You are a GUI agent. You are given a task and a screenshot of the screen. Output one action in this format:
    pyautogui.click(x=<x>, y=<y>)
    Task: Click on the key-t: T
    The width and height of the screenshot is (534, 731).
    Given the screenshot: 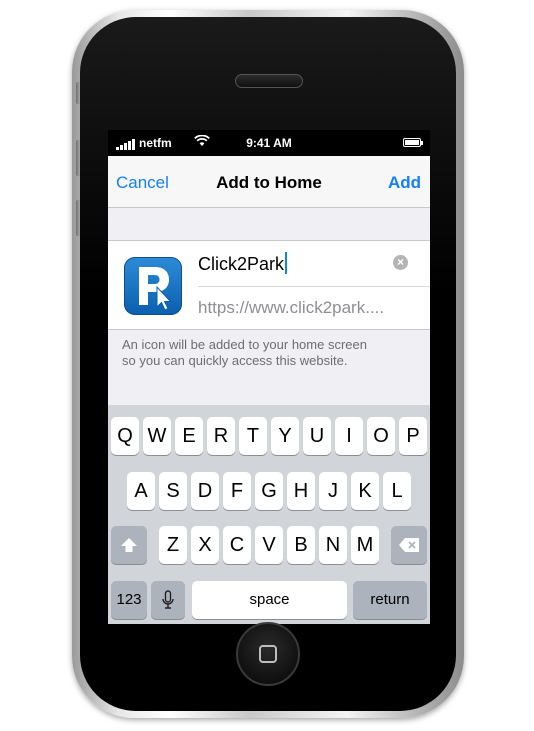 What is the action you would take?
    pyautogui.click(x=253, y=436)
    